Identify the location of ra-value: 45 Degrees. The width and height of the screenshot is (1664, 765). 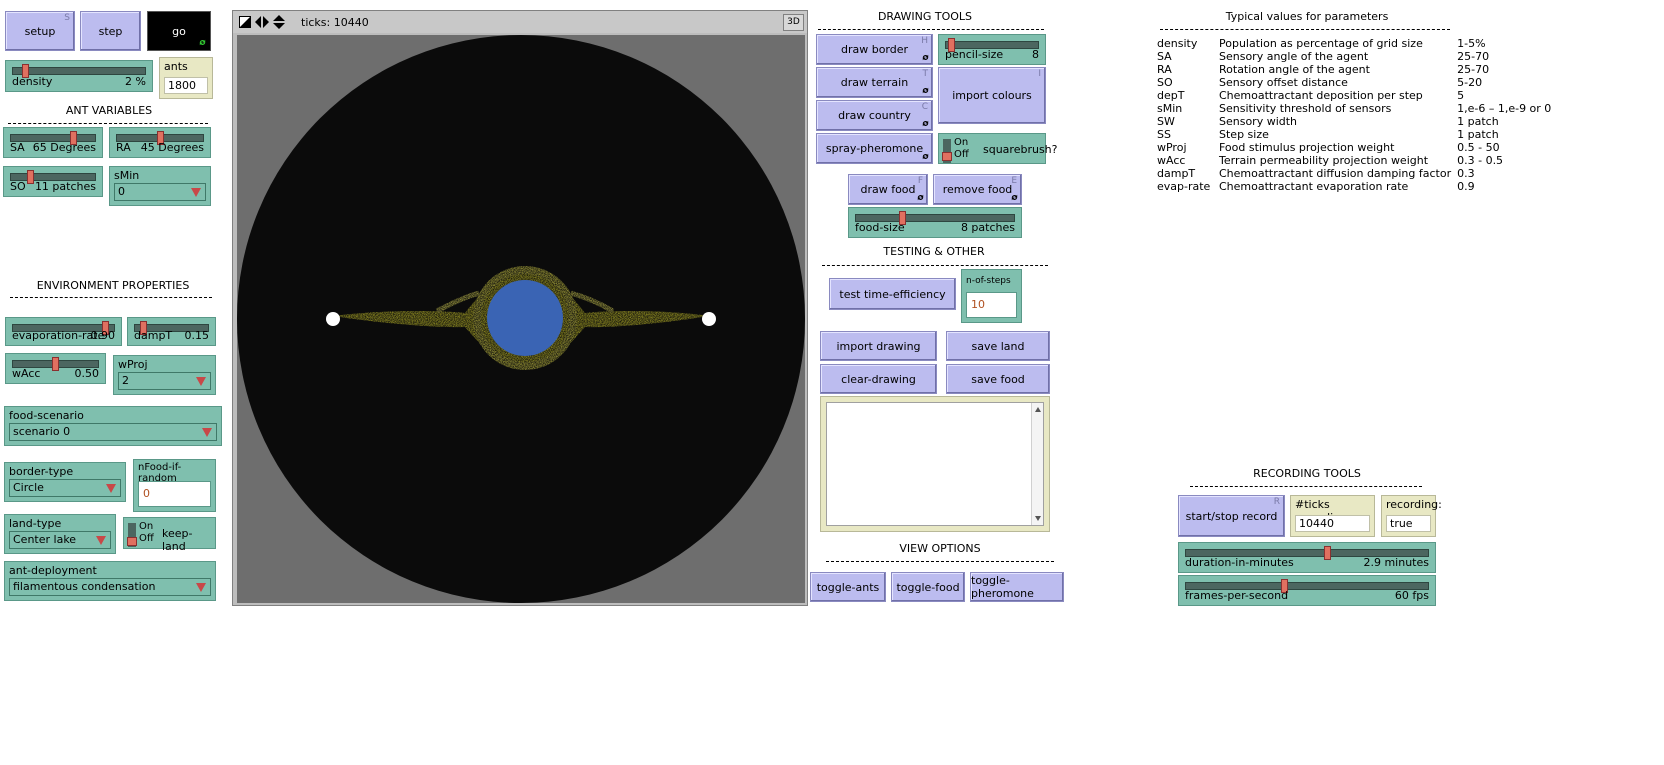
(172, 147).